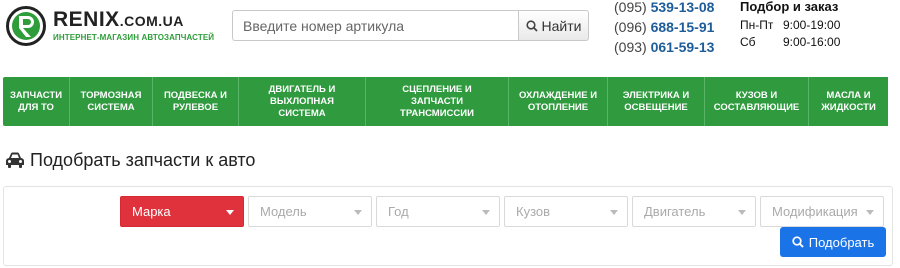 The width and height of the screenshot is (900, 268). Describe the element at coordinates (757, 25) in the screenshot. I see `working-days: Пн-Пт` at that location.